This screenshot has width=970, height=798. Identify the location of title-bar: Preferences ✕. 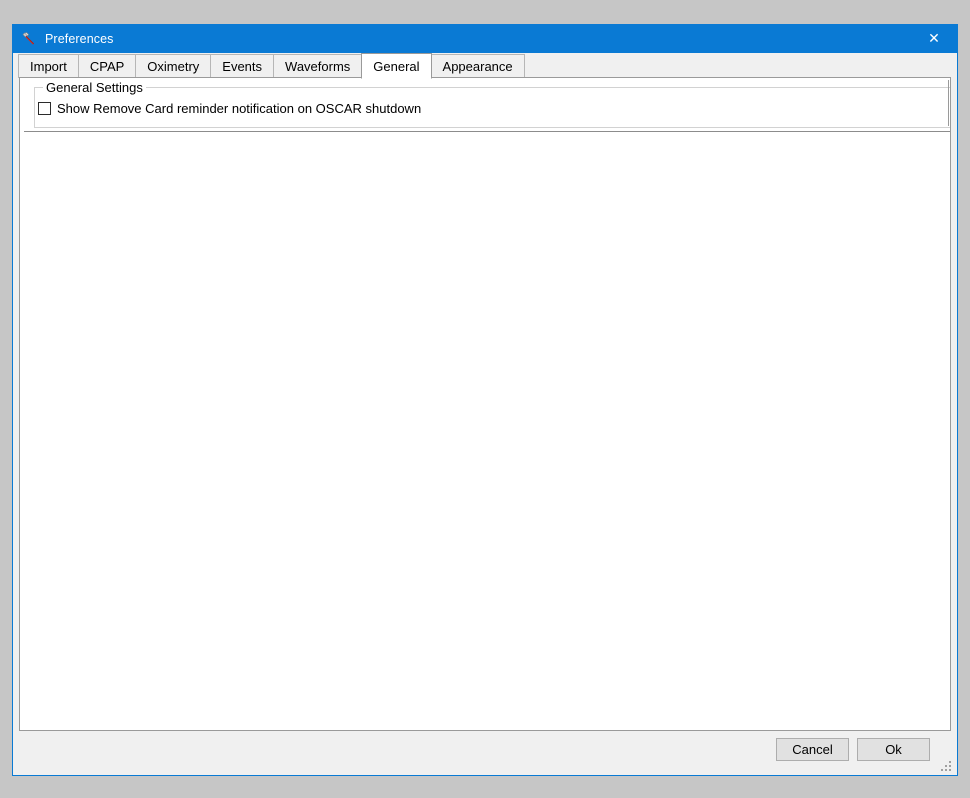
(485, 39).